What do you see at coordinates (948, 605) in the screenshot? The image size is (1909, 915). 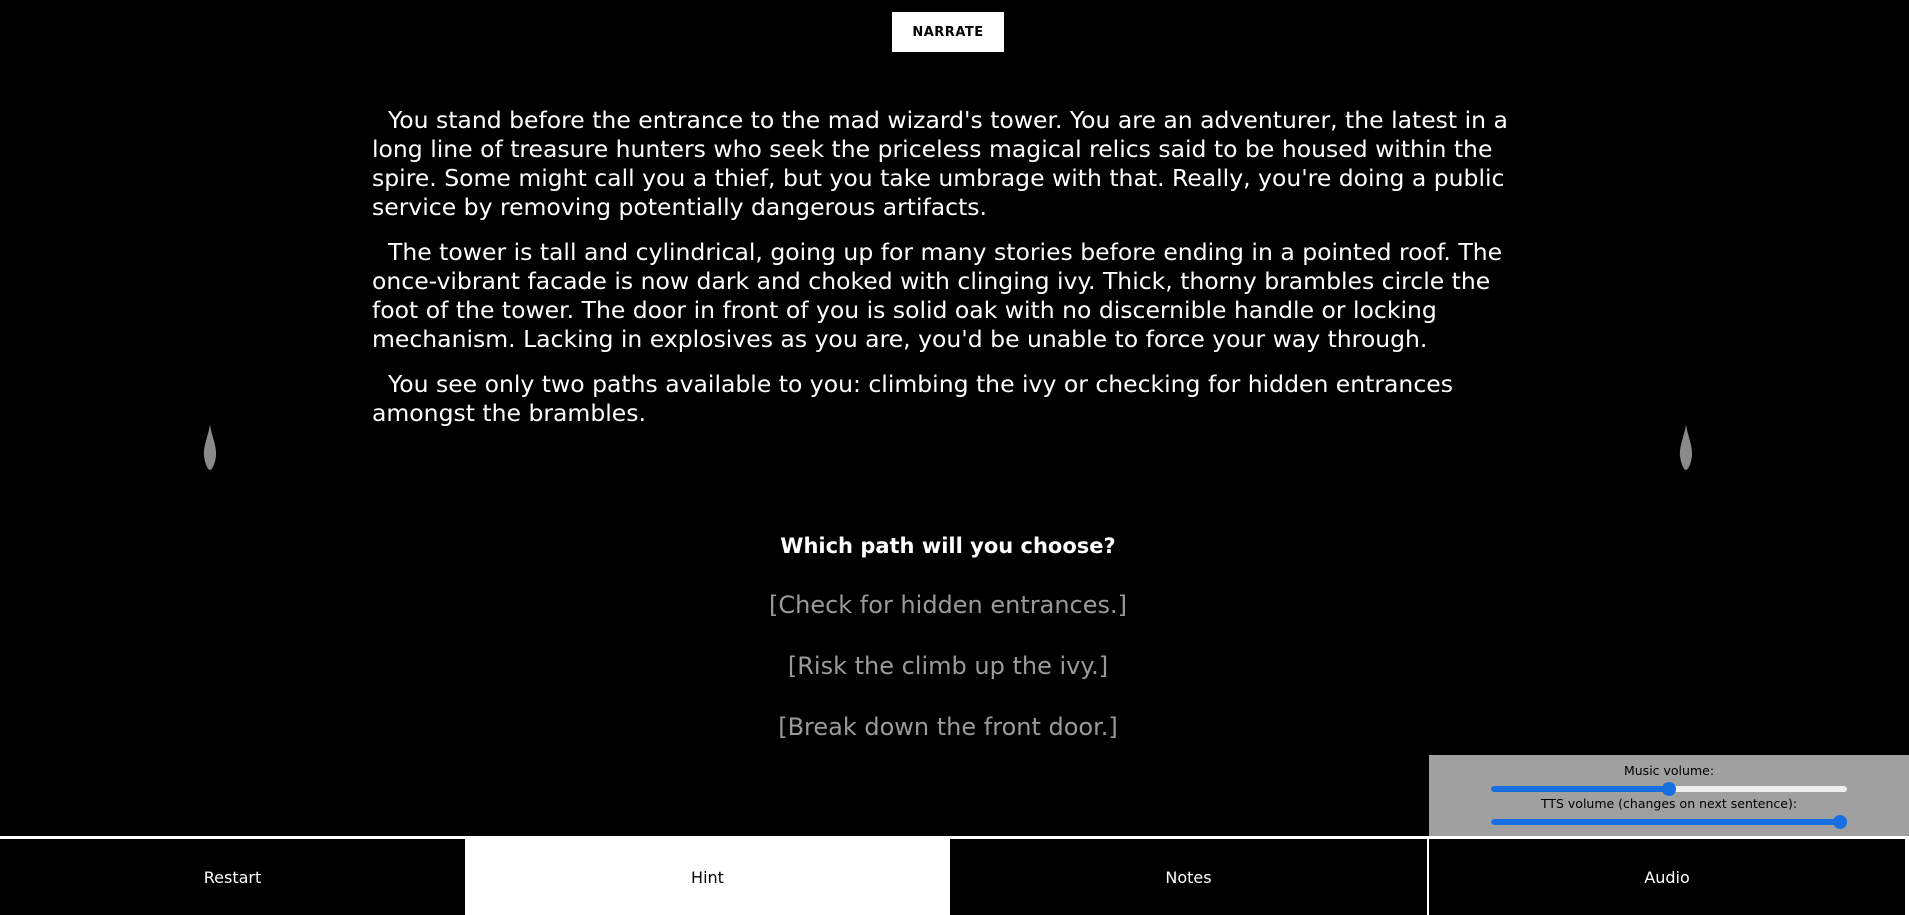 I see `choice-hidden-entrances: [Check for hidden entrances.]` at bounding box center [948, 605].